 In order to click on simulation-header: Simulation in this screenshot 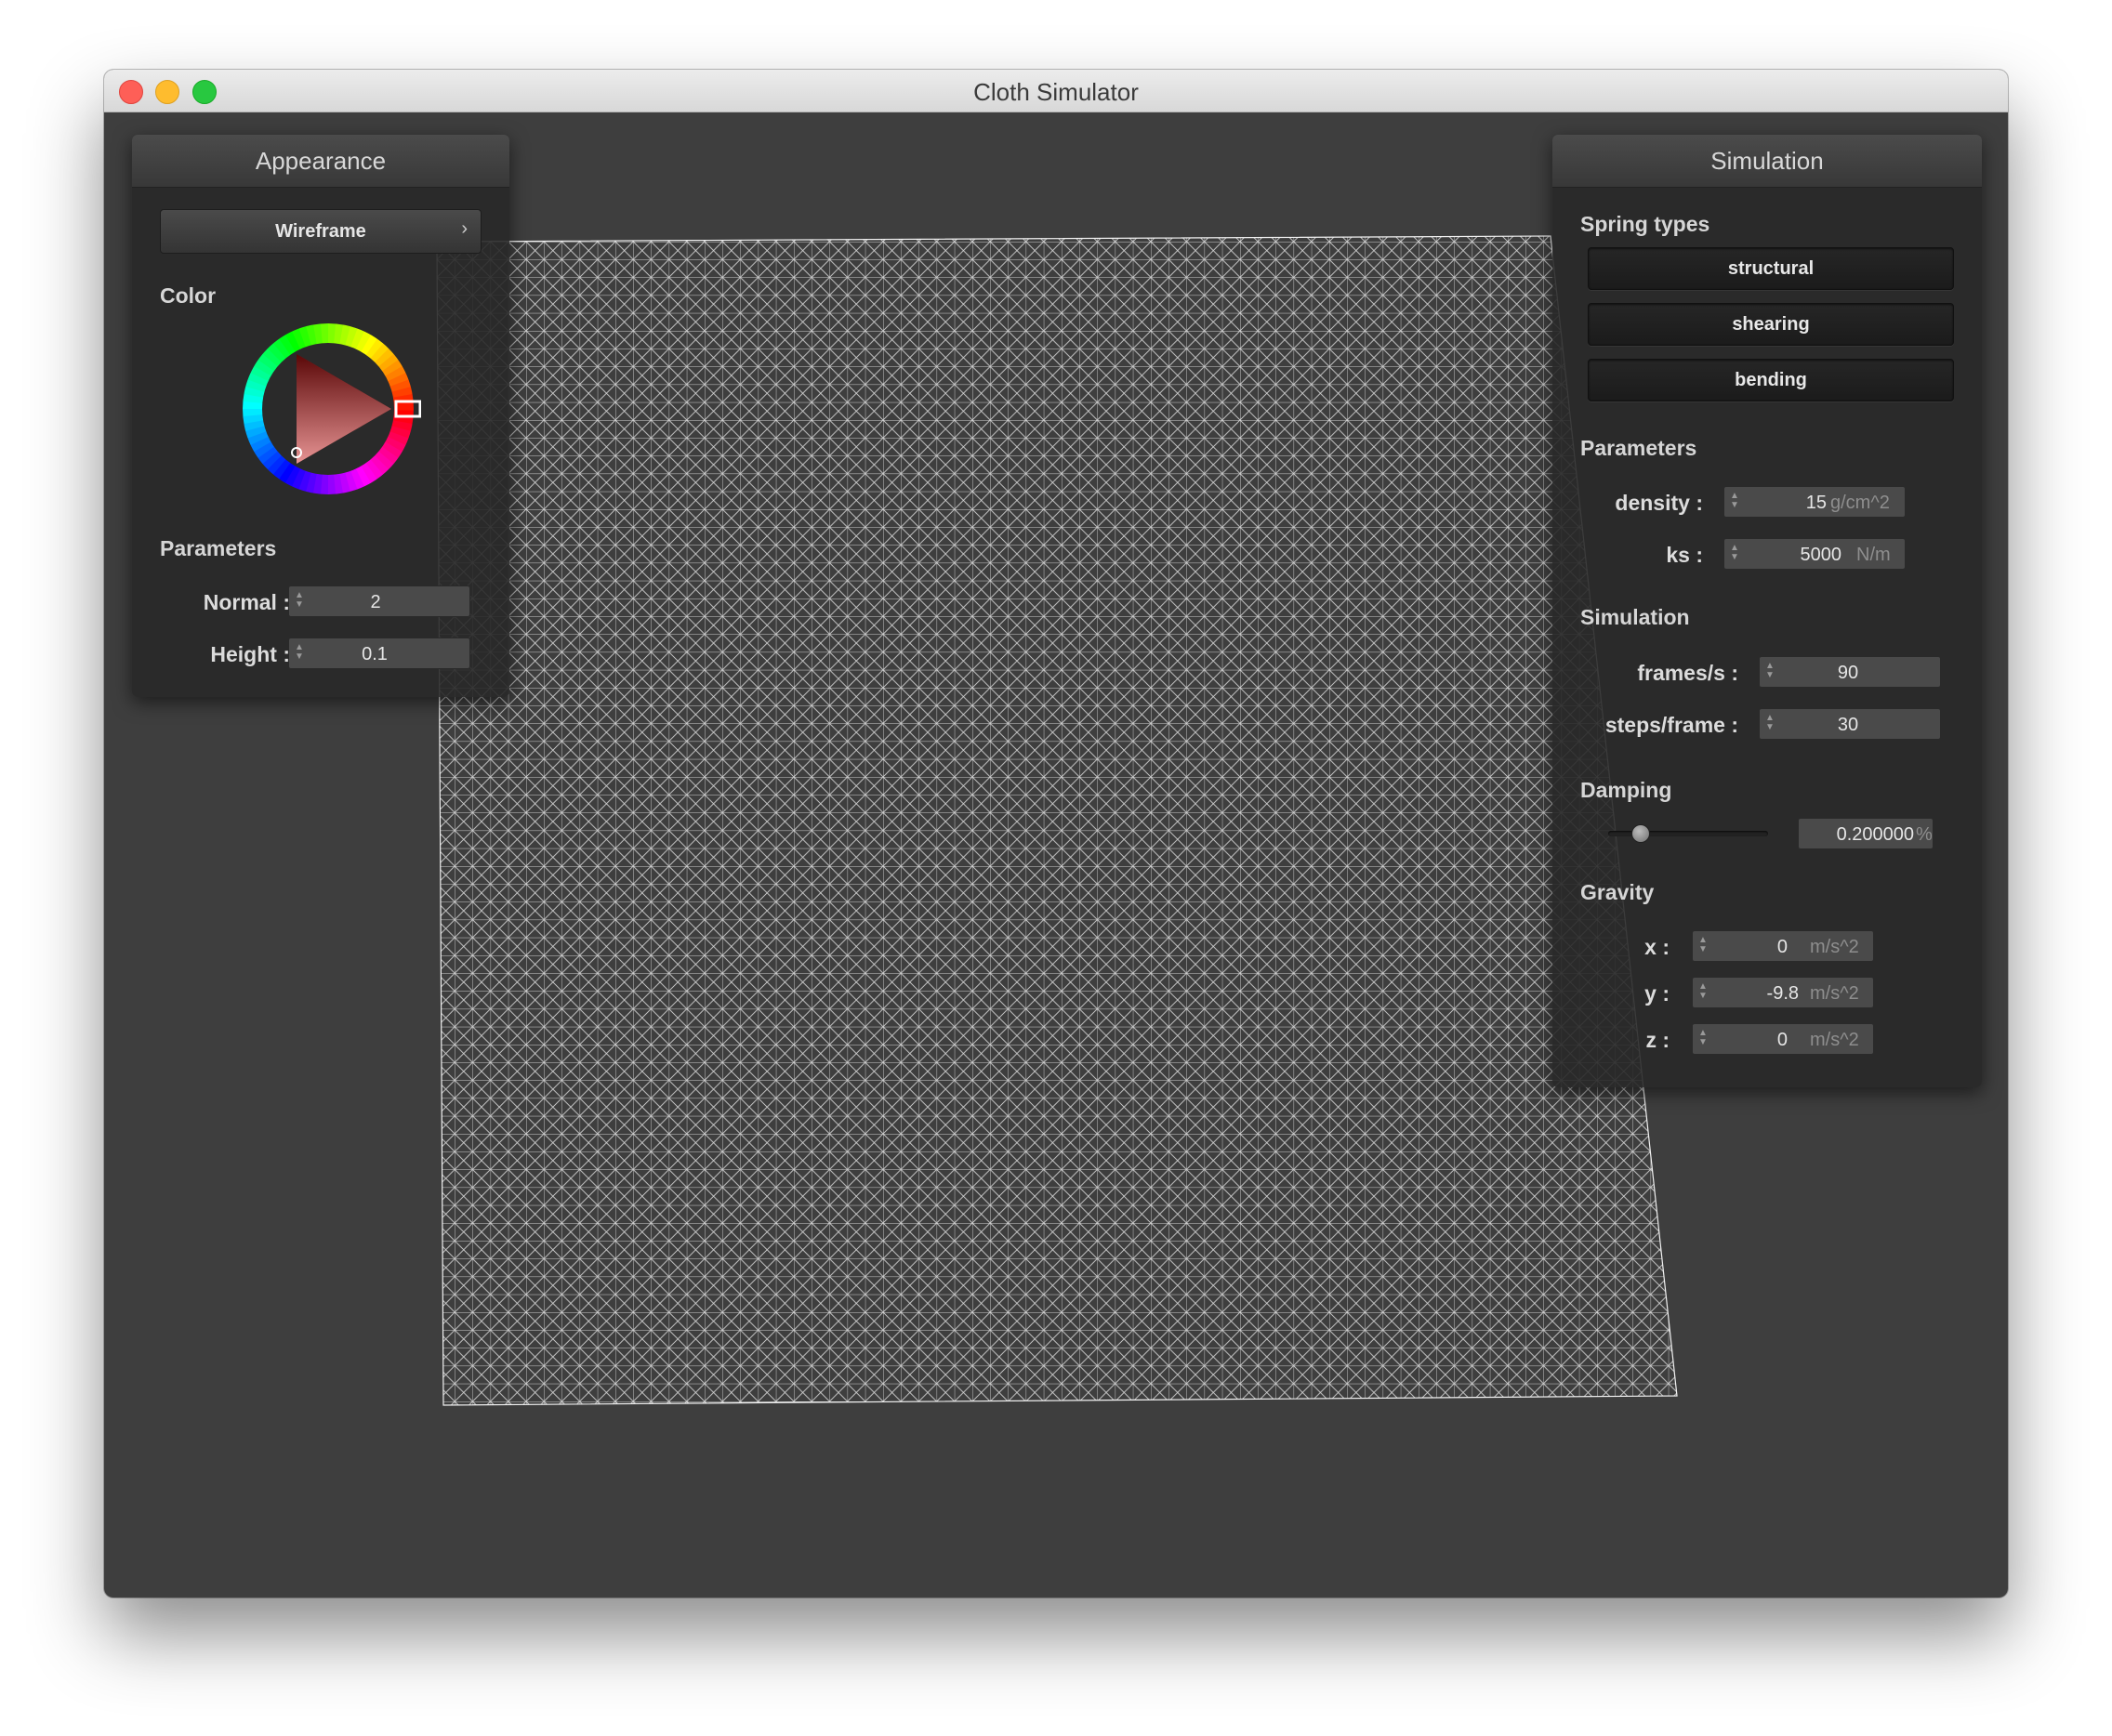, I will do `click(1767, 162)`.